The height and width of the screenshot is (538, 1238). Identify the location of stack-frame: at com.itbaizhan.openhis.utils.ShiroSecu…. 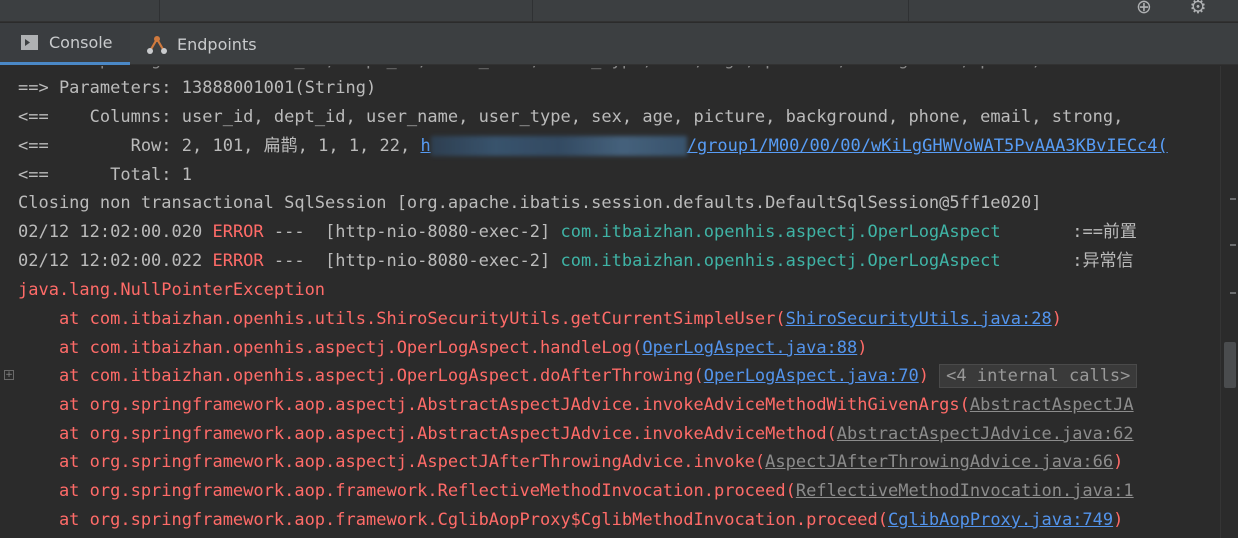
(540, 319).